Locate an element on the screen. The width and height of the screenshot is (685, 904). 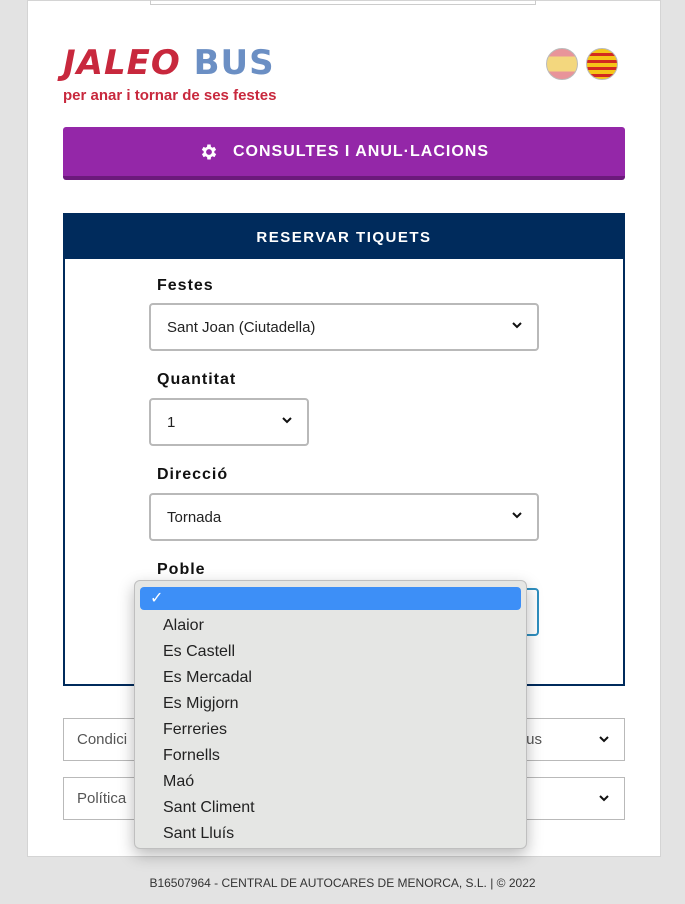
conditions-label-tail: us is located at coordinates (534, 739).